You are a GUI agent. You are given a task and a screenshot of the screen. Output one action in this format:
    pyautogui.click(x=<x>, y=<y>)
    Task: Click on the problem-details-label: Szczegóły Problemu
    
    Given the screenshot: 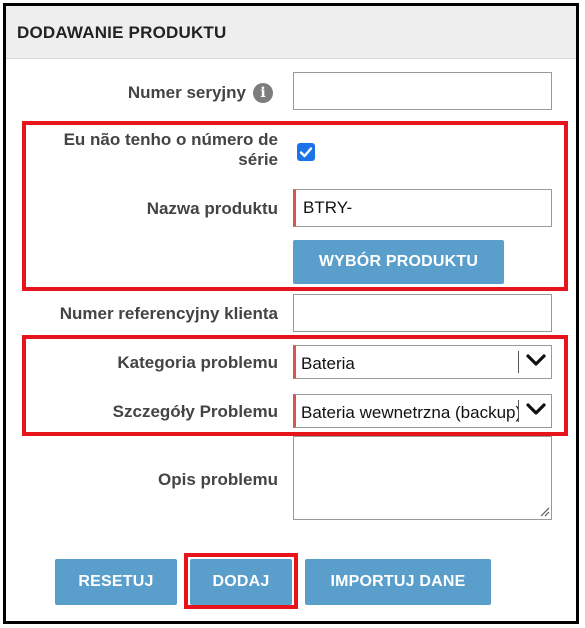 What is the action you would take?
    pyautogui.click(x=195, y=411)
    